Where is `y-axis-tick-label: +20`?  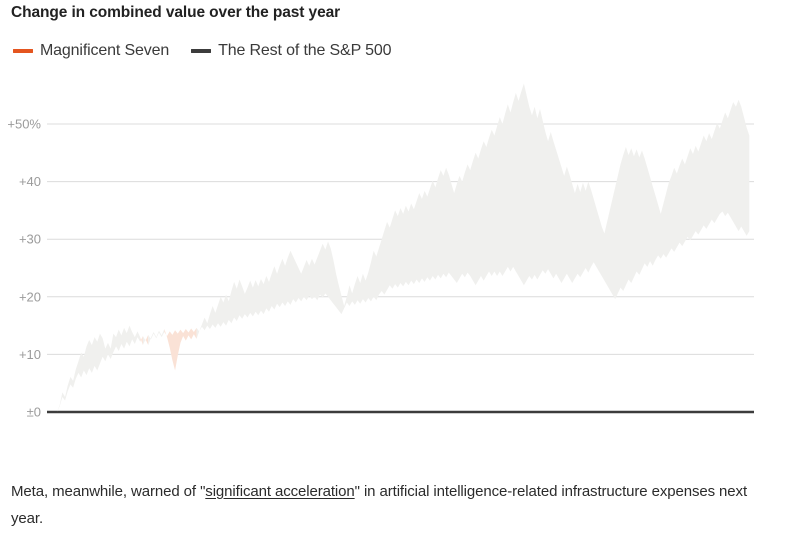
y-axis-tick-label: +20 is located at coordinates (30, 296).